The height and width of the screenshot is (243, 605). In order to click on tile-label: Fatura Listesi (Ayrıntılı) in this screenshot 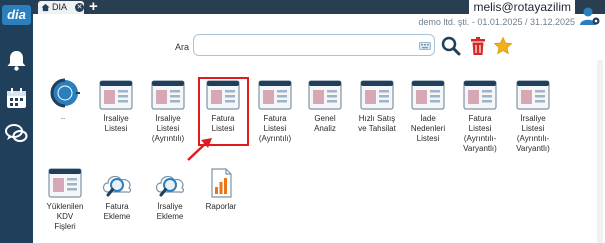, I will do `click(275, 128)`.